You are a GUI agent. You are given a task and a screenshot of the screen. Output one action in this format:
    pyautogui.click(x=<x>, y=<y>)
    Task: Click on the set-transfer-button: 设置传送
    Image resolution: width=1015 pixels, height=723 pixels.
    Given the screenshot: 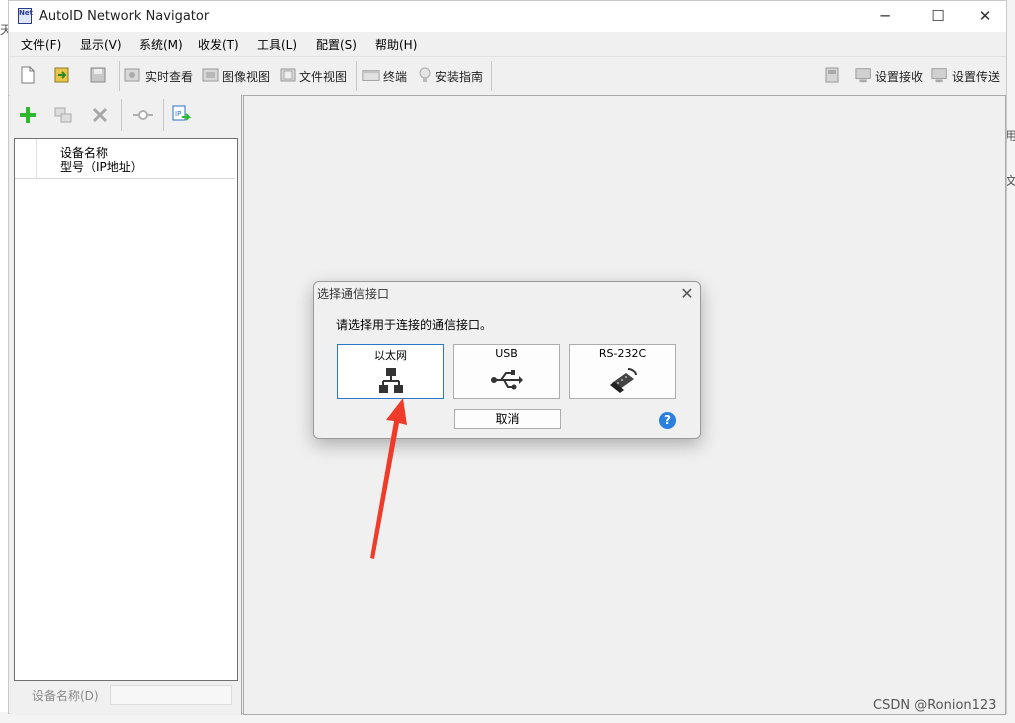 What is the action you would take?
    pyautogui.click(x=976, y=76)
    